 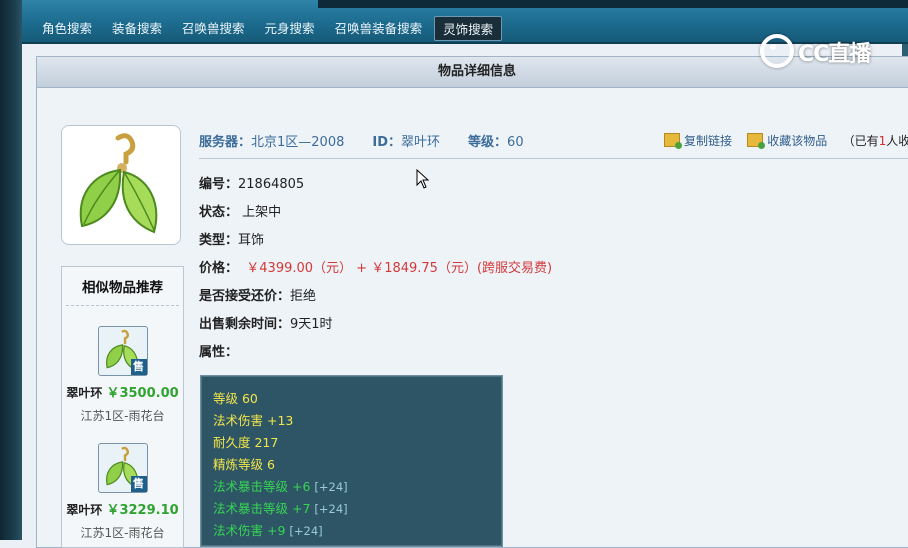 I want to click on tab-equipment-search: 装备搜索, so click(x=137, y=28).